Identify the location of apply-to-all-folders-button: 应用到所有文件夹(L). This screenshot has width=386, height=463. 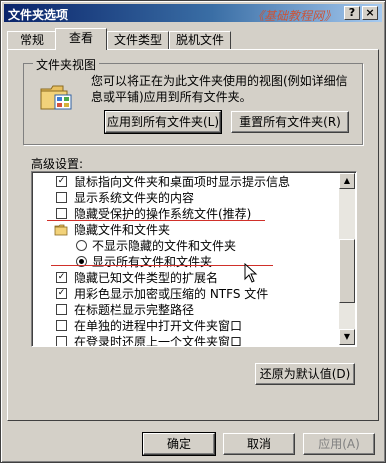
(163, 122).